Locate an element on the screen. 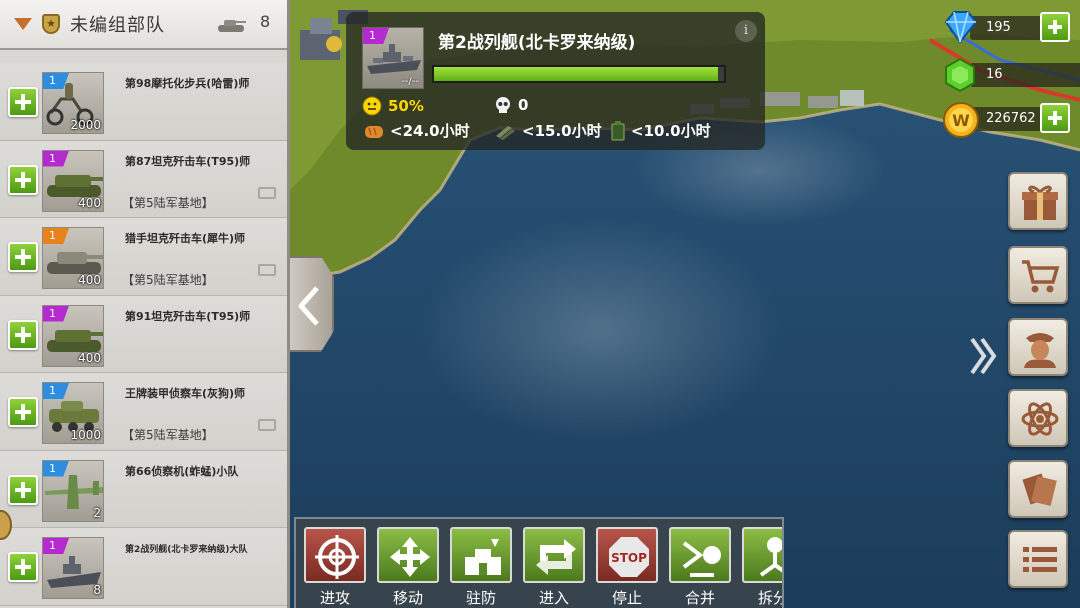 The height and width of the screenshot is (608, 1080). unit-list-item: 1 8 第2战列舰(北卡罗来纳级)大队 is located at coordinates (143, 567).